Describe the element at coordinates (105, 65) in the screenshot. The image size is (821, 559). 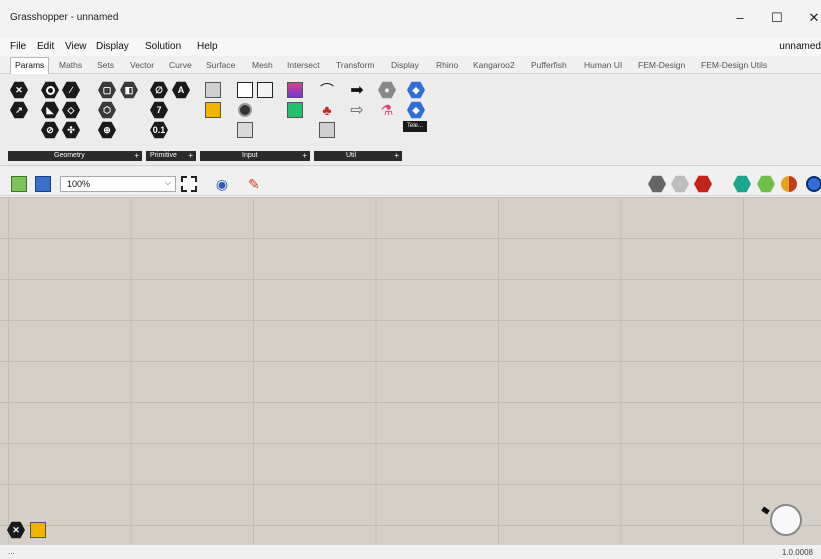
I see `tab-sets: Sets` at that location.